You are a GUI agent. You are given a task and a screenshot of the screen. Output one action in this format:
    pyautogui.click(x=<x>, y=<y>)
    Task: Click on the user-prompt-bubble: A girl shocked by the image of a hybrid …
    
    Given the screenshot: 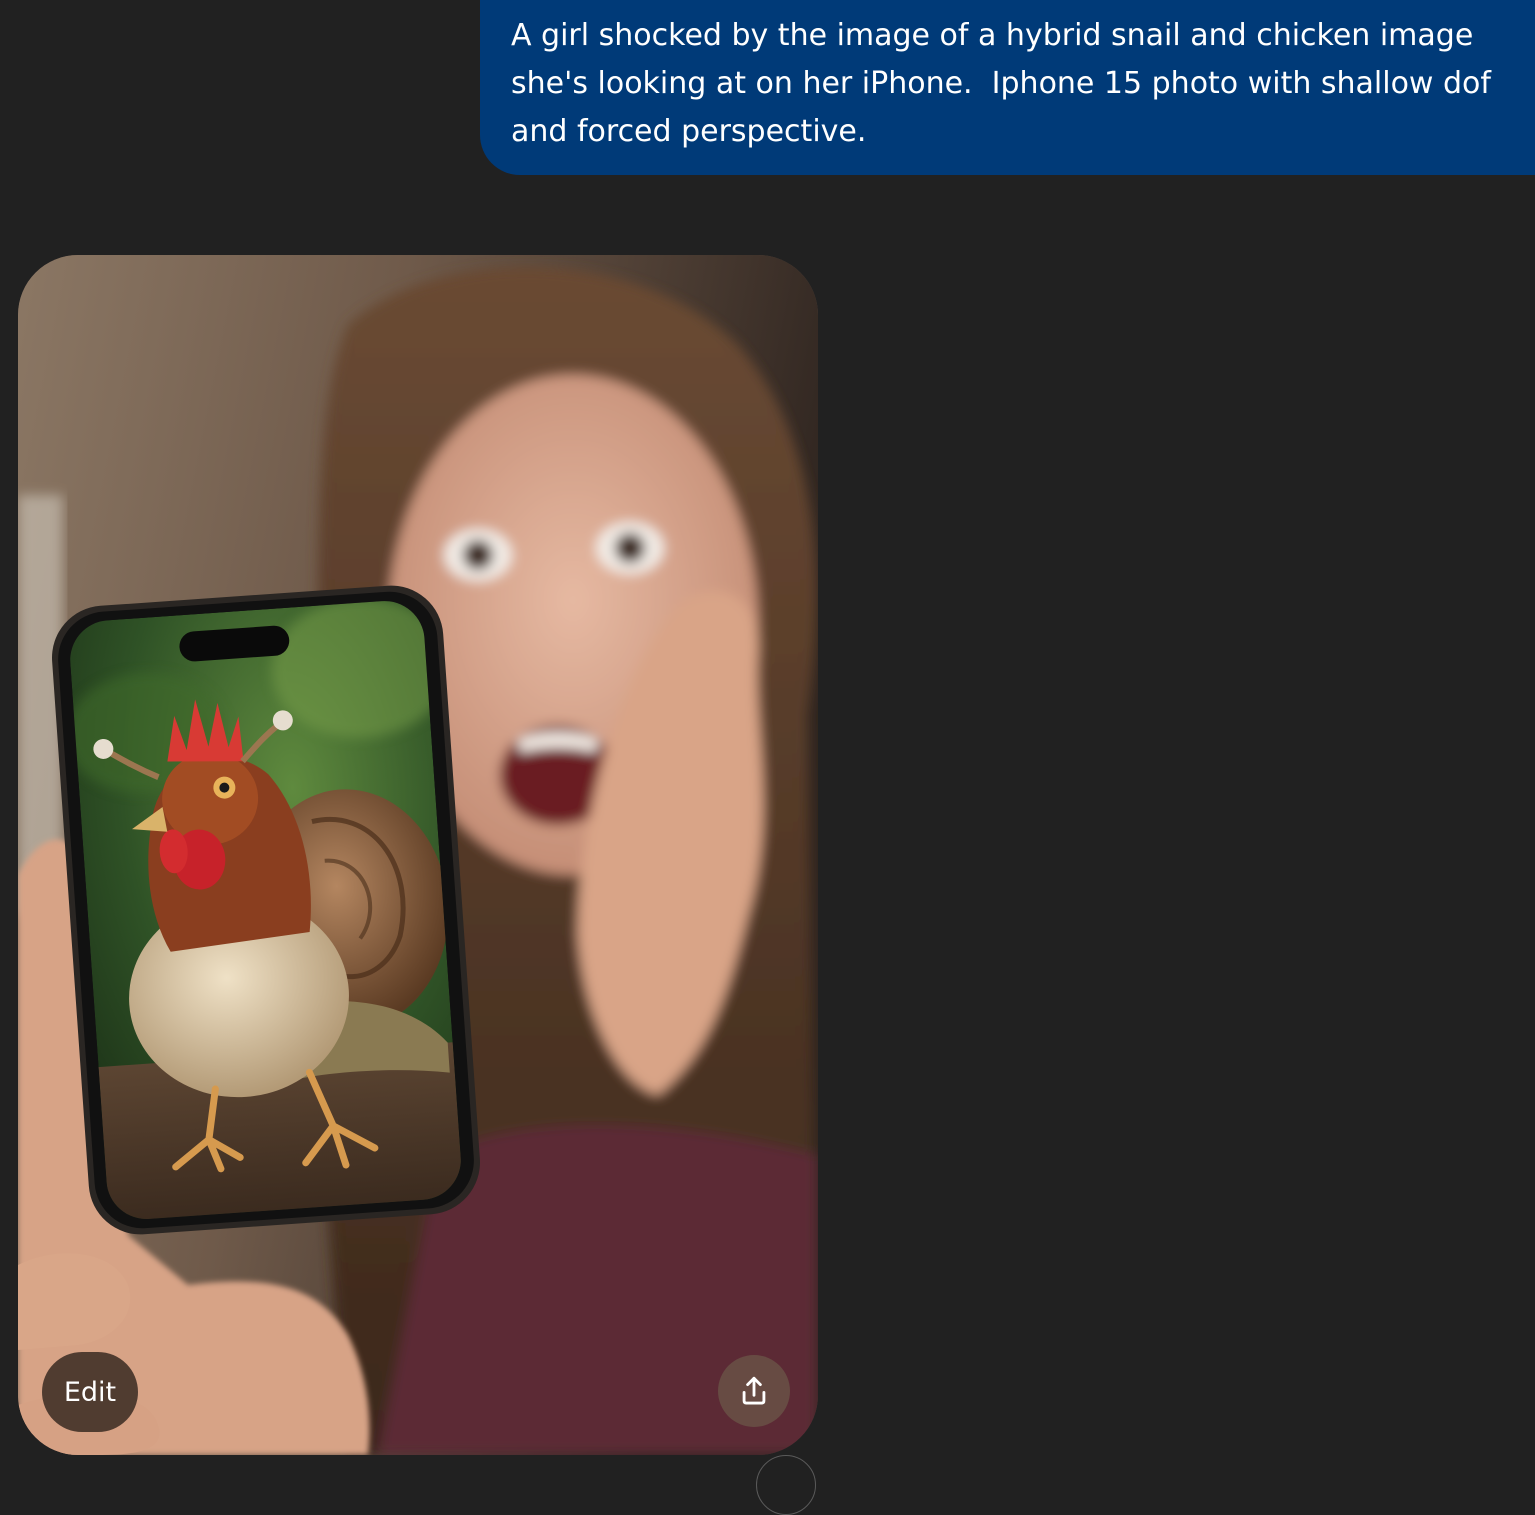 What is the action you would take?
    pyautogui.click(x=1007, y=87)
    